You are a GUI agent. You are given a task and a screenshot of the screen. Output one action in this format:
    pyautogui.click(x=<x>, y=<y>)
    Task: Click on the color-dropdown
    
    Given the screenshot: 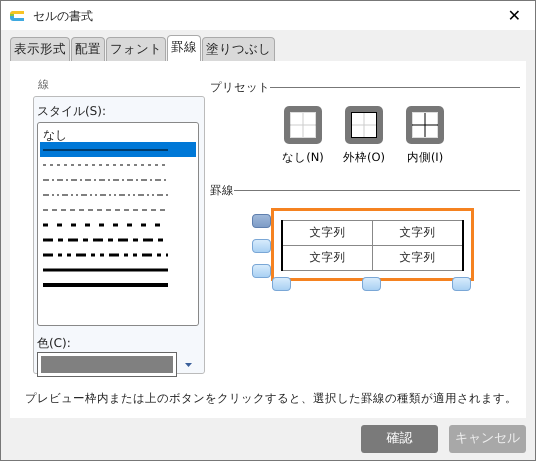 What is the action you would take?
    pyautogui.click(x=107, y=365)
    